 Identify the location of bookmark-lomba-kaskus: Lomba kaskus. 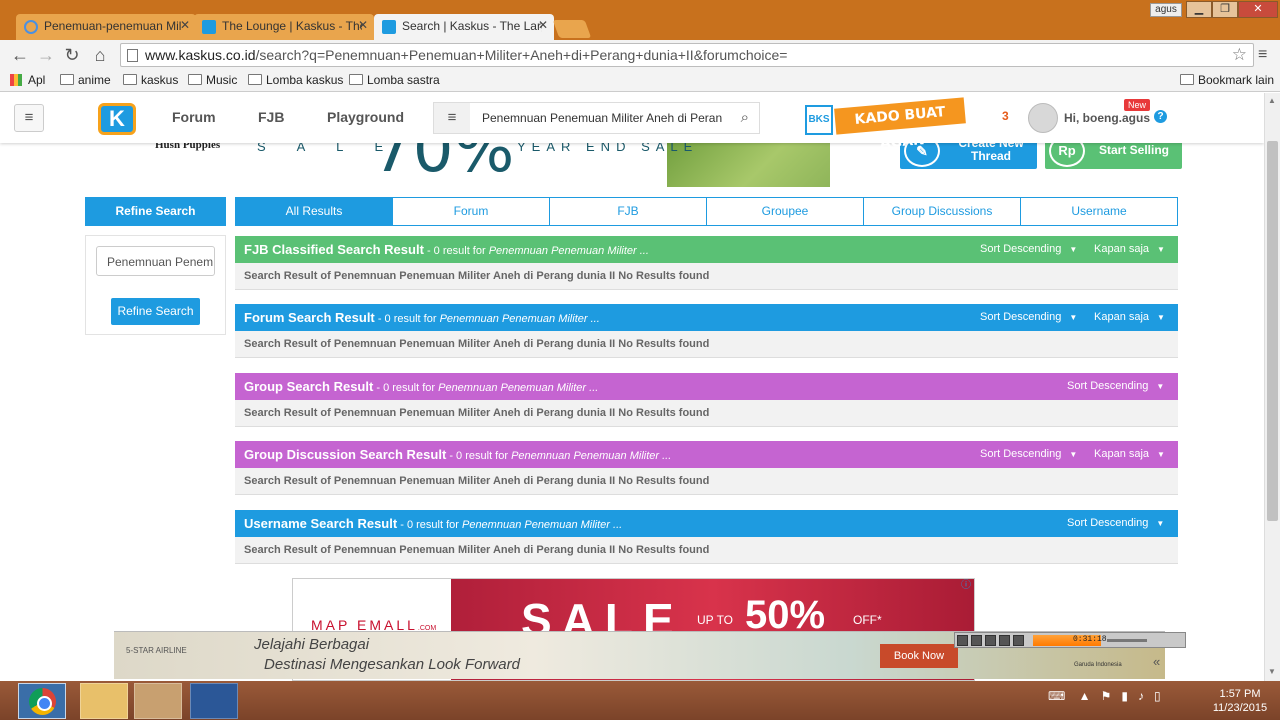
(295, 80).